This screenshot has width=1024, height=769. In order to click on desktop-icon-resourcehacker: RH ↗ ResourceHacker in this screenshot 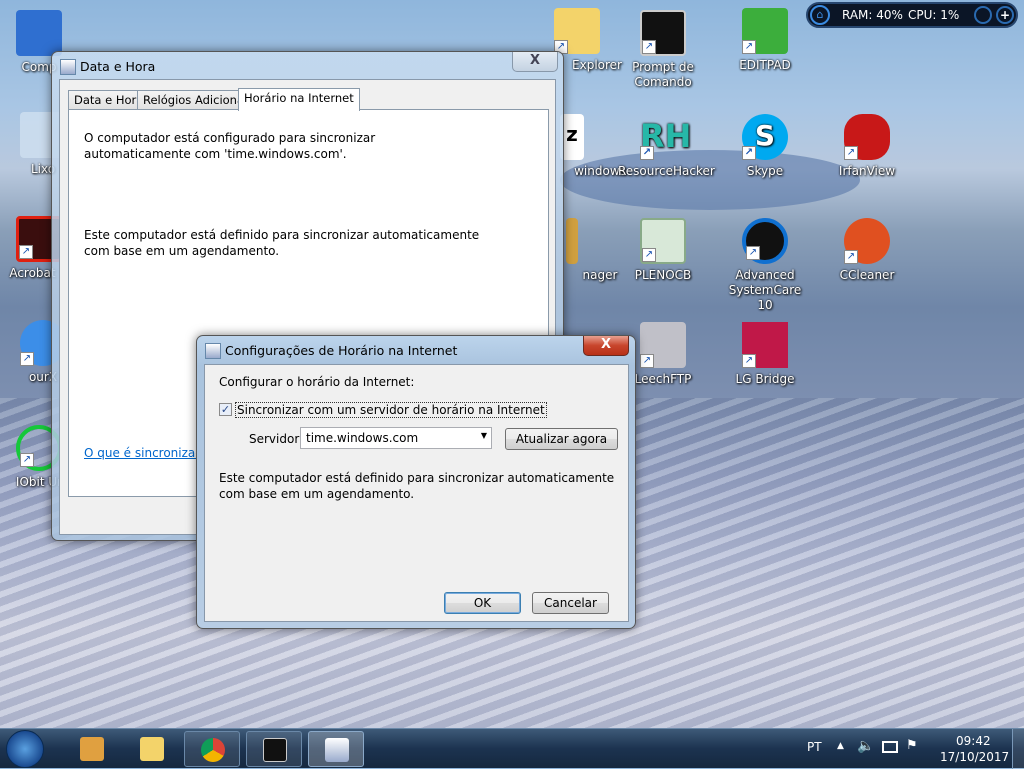, I will do `click(666, 146)`.